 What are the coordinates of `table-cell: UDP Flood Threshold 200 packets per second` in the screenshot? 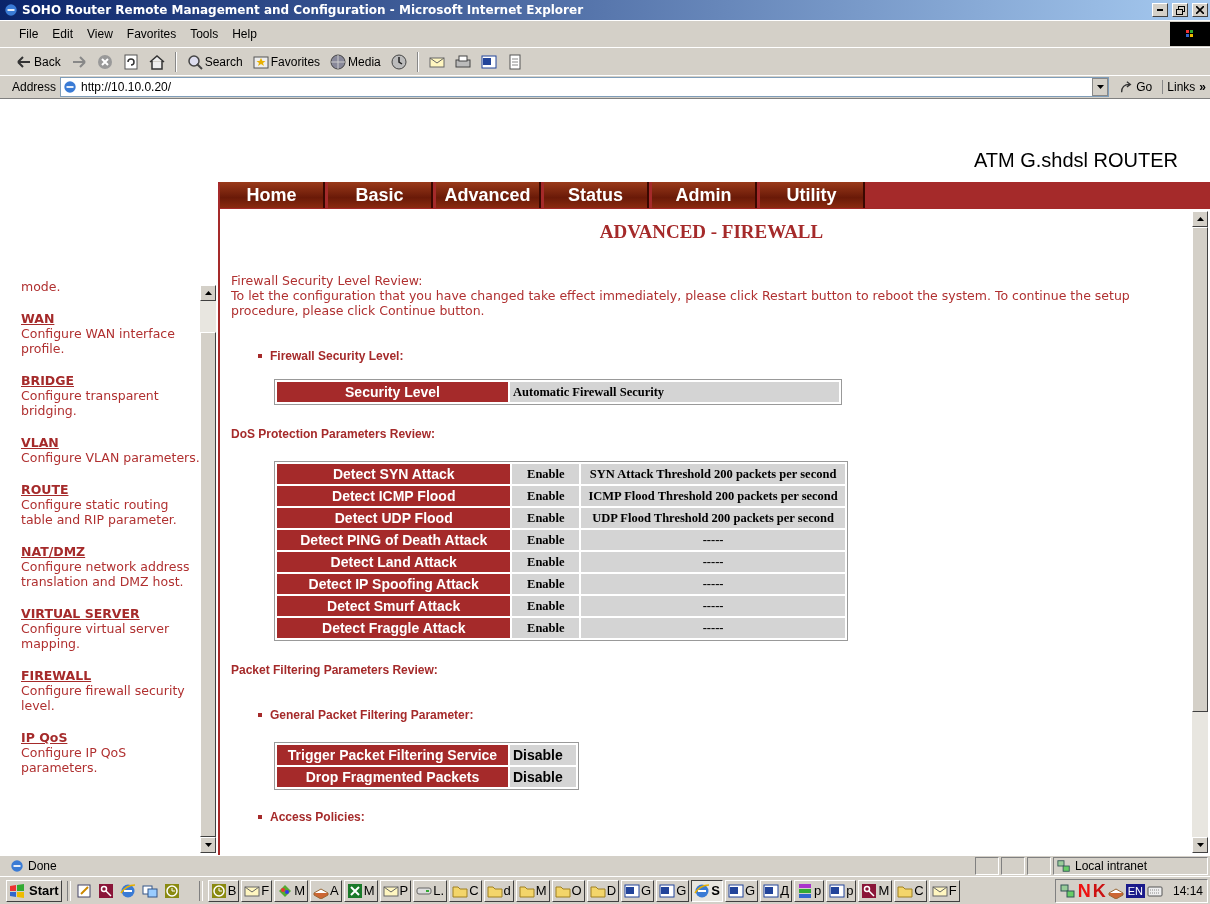 It's located at (713, 518).